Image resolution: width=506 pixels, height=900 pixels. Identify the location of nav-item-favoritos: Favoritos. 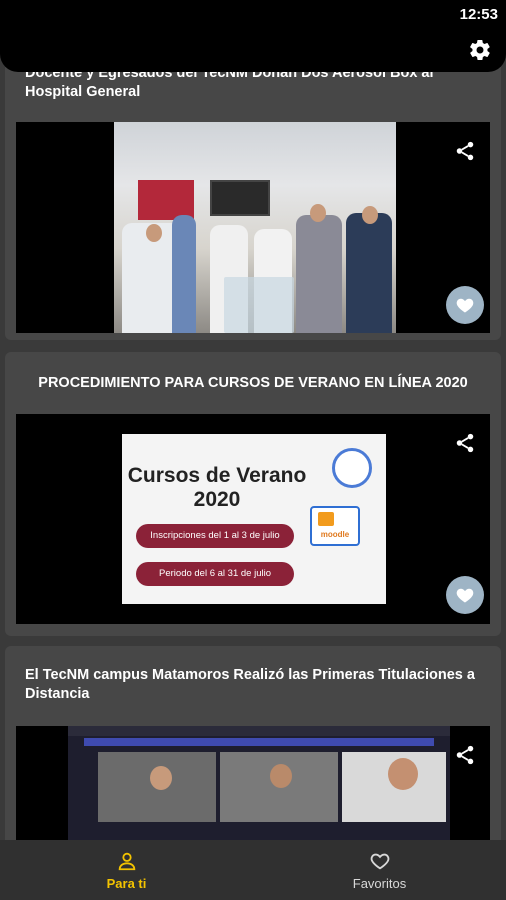
(379, 870).